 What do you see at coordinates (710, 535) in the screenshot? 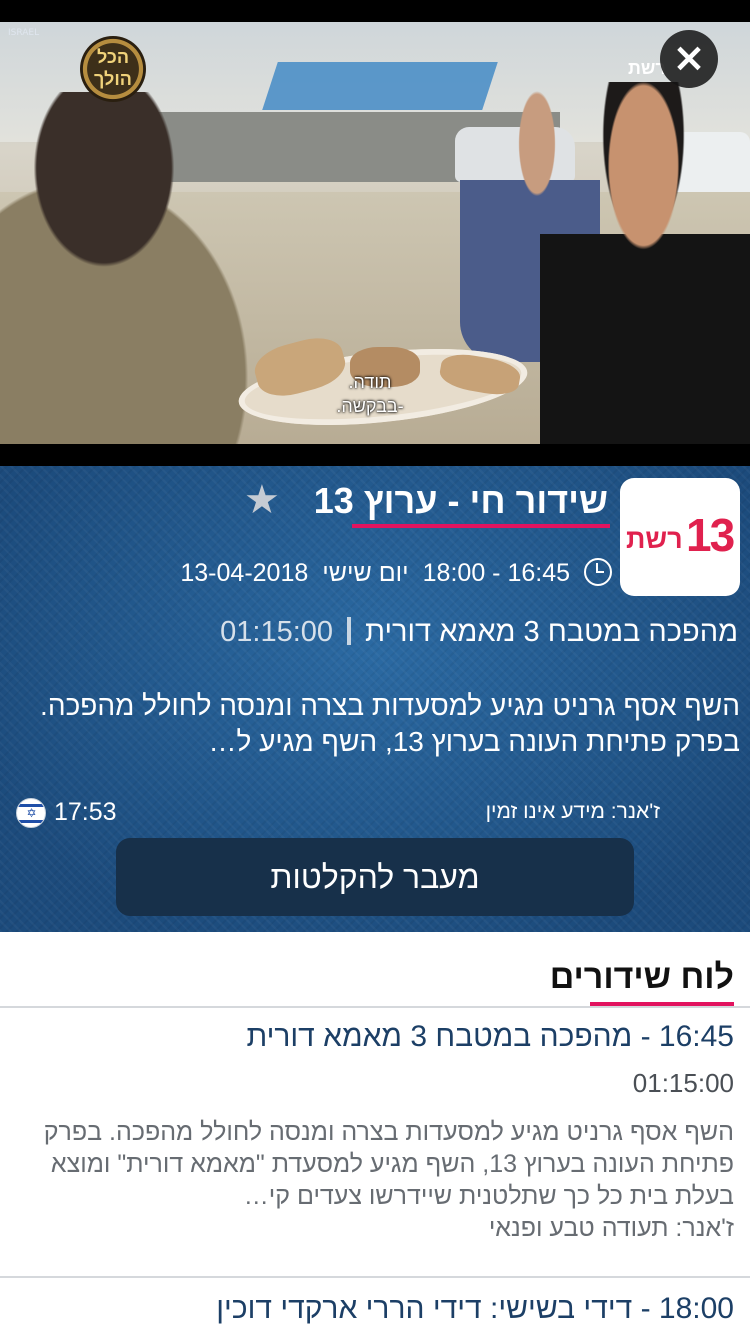
I see `channel-number: 13` at bounding box center [710, 535].